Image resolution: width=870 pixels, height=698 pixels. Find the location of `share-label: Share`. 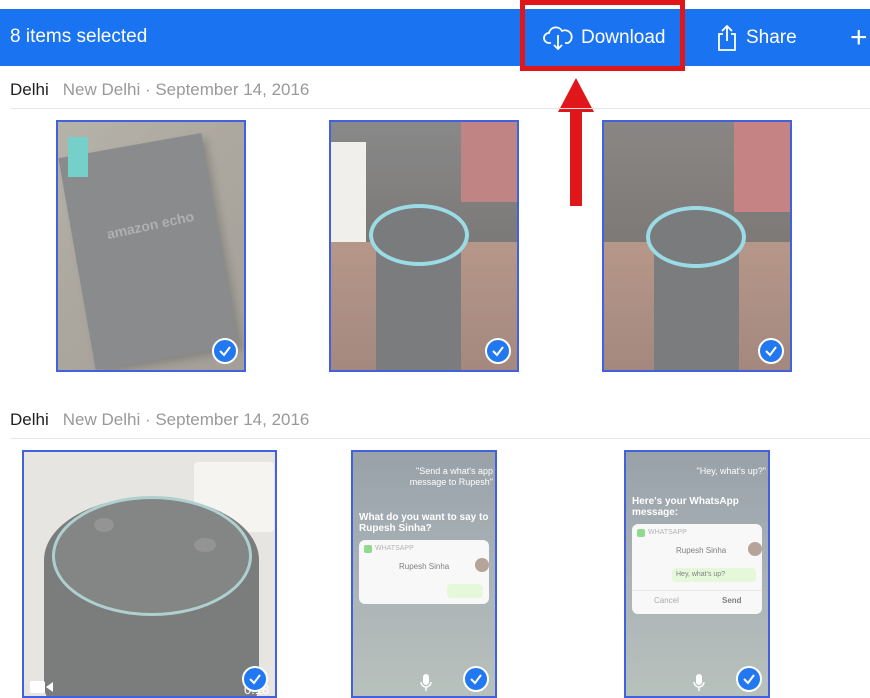

share-label: Share is located at coordinates (771, 37).